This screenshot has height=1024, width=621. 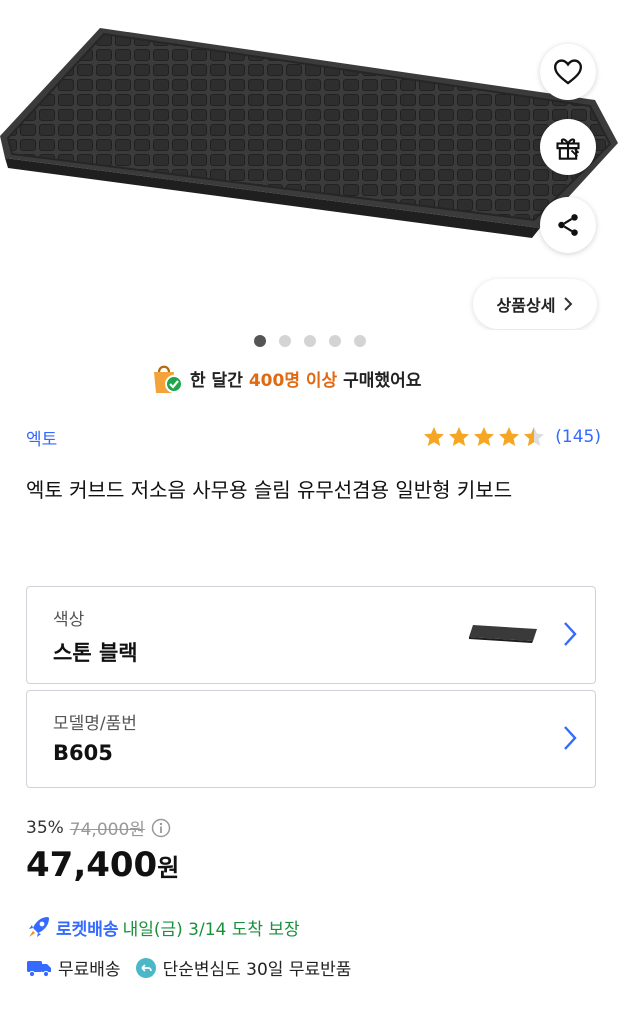 I want to click on rating: (145), so click(x=511, y=437).